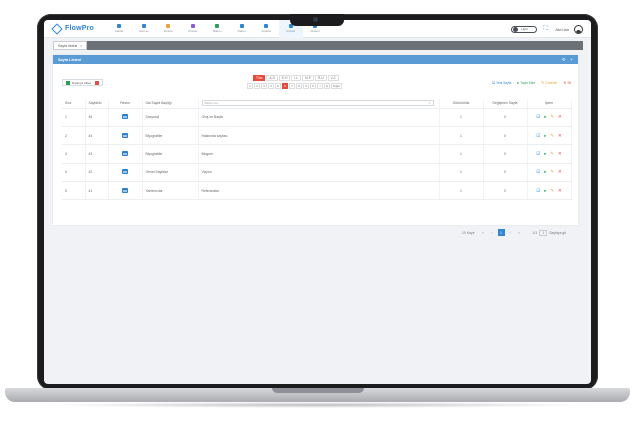 This screenshot has height=423, width=635. Describe the element at coordinates (271, 86) in the screenshot. I see `char-filter-3: 4` at that location.